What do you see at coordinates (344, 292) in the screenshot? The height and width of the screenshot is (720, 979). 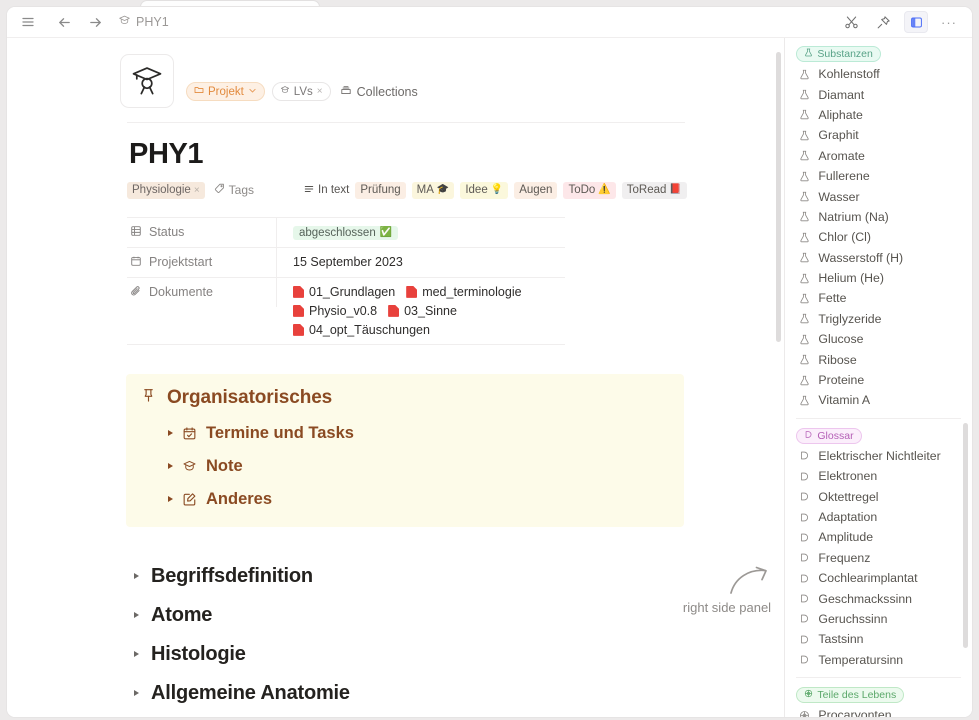 I see `document-link: 01_Grundlagen` at bounding box center [344, 292].